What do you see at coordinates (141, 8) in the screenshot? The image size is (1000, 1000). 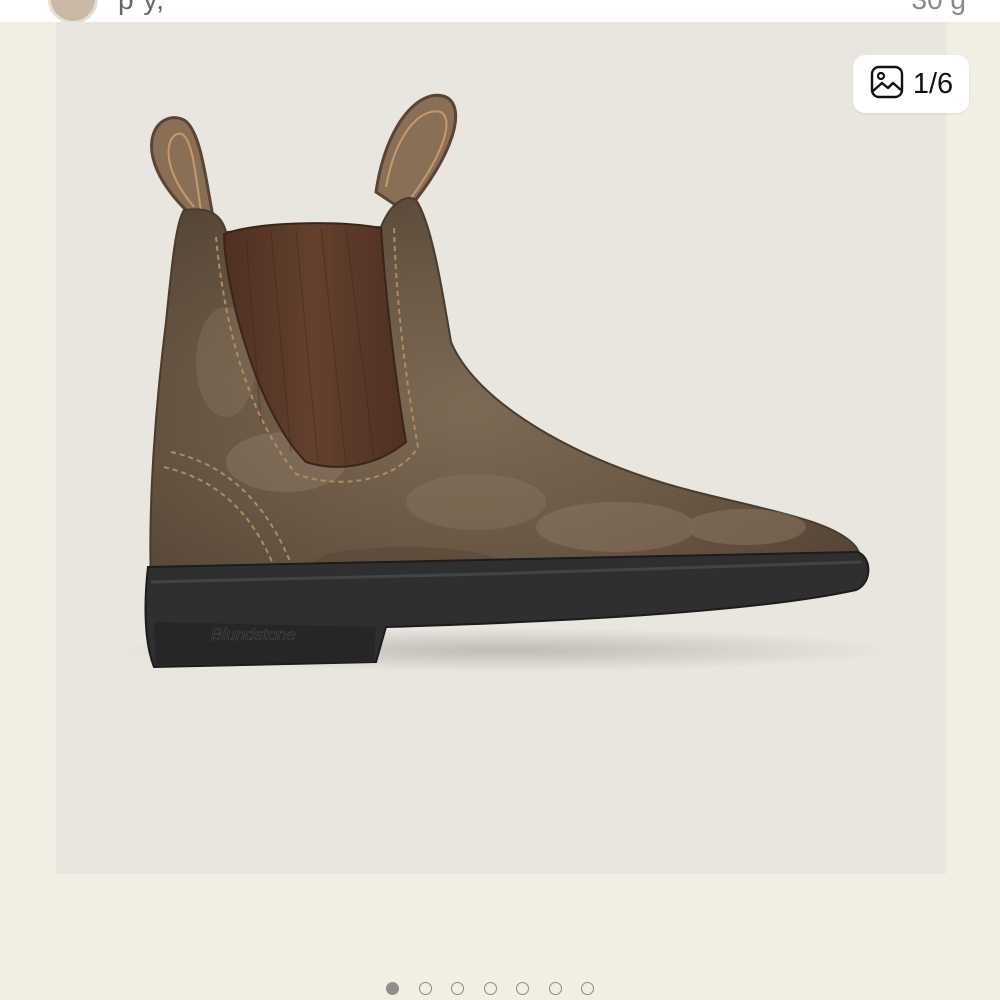 I see `header-partial-text: p y,` at bounding box center [141, 8].